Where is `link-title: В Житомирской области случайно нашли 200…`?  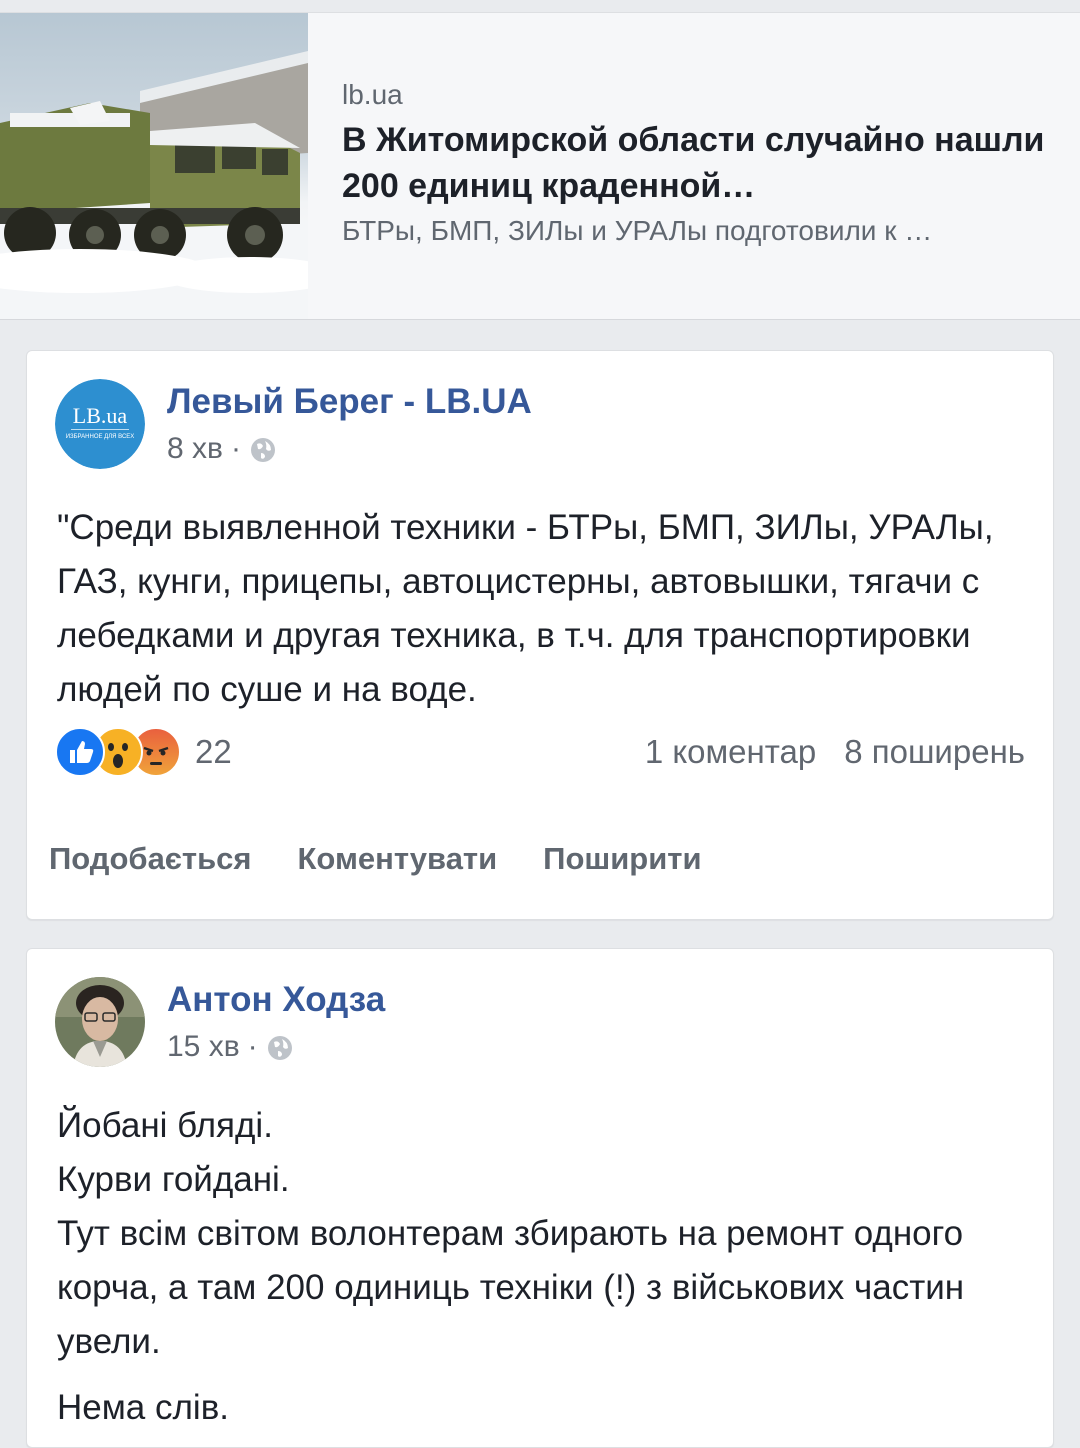 link-title: В Житомирской области случайно нашли 200… is located at coordinates (697, 163).